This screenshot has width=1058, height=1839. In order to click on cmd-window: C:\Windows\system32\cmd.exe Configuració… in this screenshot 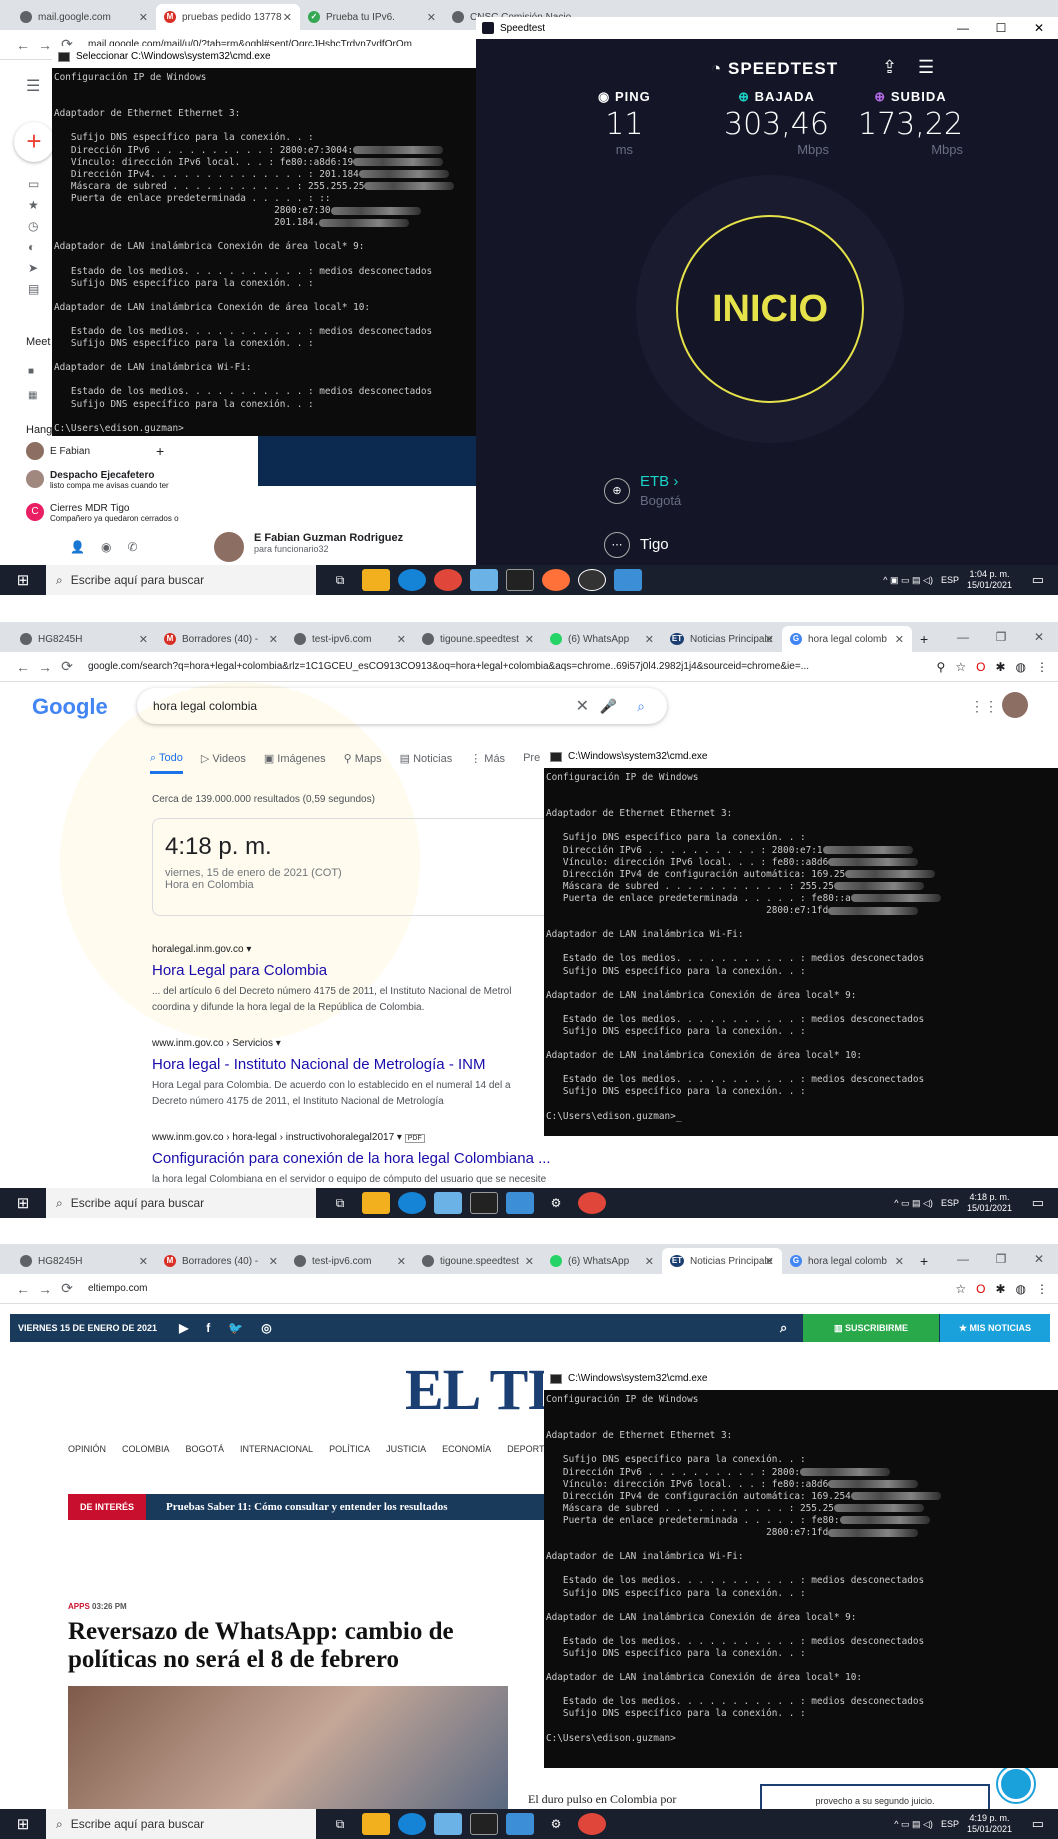, I will do `click(801, 941)`.